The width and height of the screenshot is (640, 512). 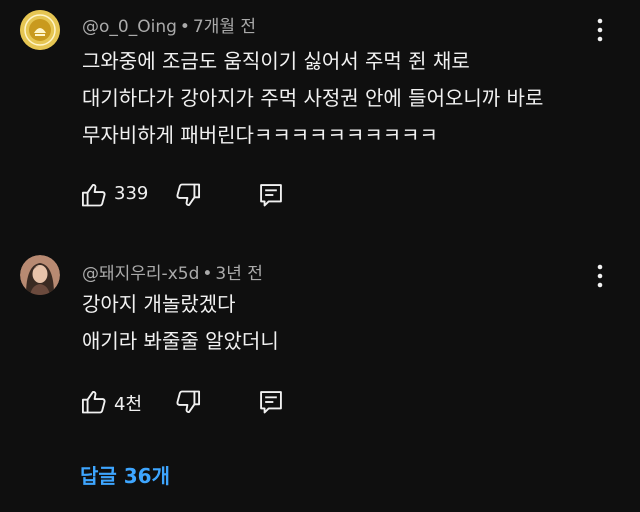 What do you see at coordinates (180, 323) in the screenshot?
I see `comment-text: 강아지 개놀랐겠다 애기라 봐줄줄 알았더니` at bounding box center [180, 323].